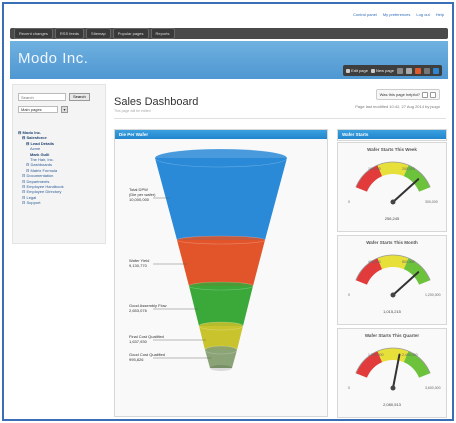  What do you see at coordinates (410, 355) in the screenshot?
I see `gauge-tick-label: 2,400,000` at bounding box center [410, 355].